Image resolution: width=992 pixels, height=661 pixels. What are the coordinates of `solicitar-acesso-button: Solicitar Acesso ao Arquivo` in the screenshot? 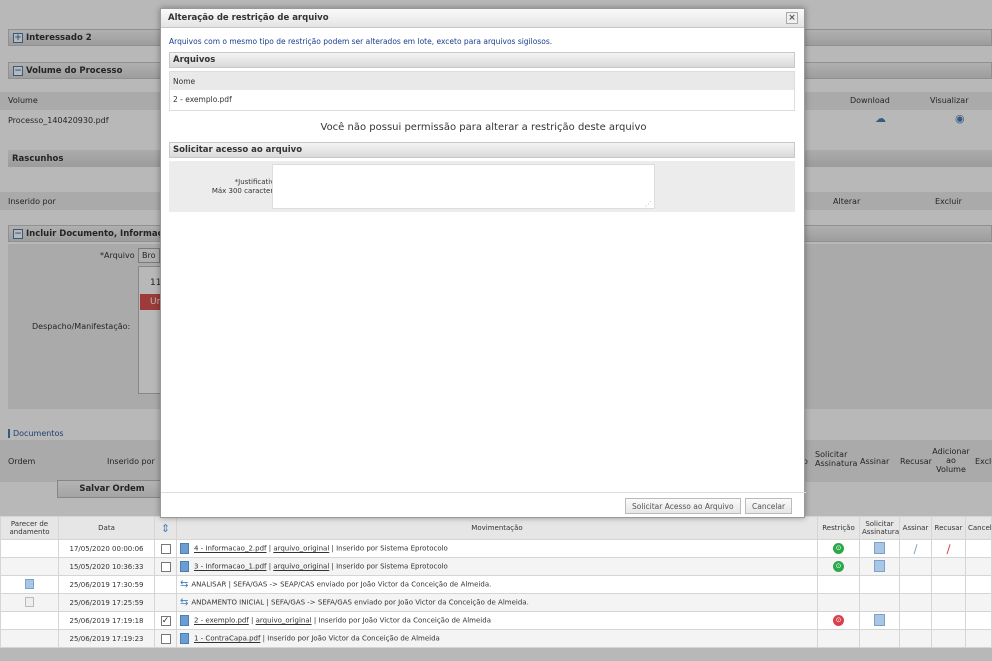 It's located at (683, 506).